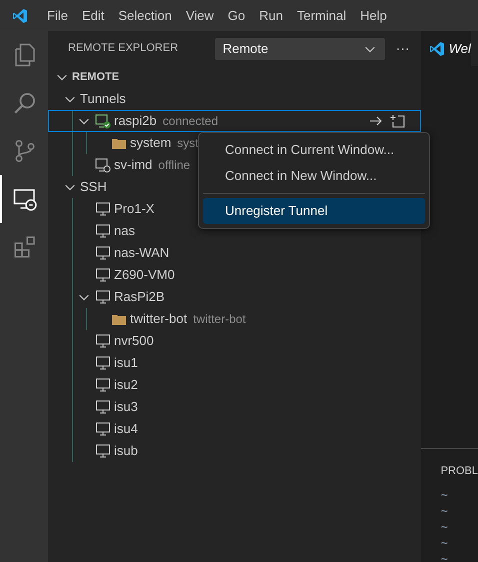 The width and height of the screenshot is (478, 562). I want to click on item-label: isub, so click(125, 451).